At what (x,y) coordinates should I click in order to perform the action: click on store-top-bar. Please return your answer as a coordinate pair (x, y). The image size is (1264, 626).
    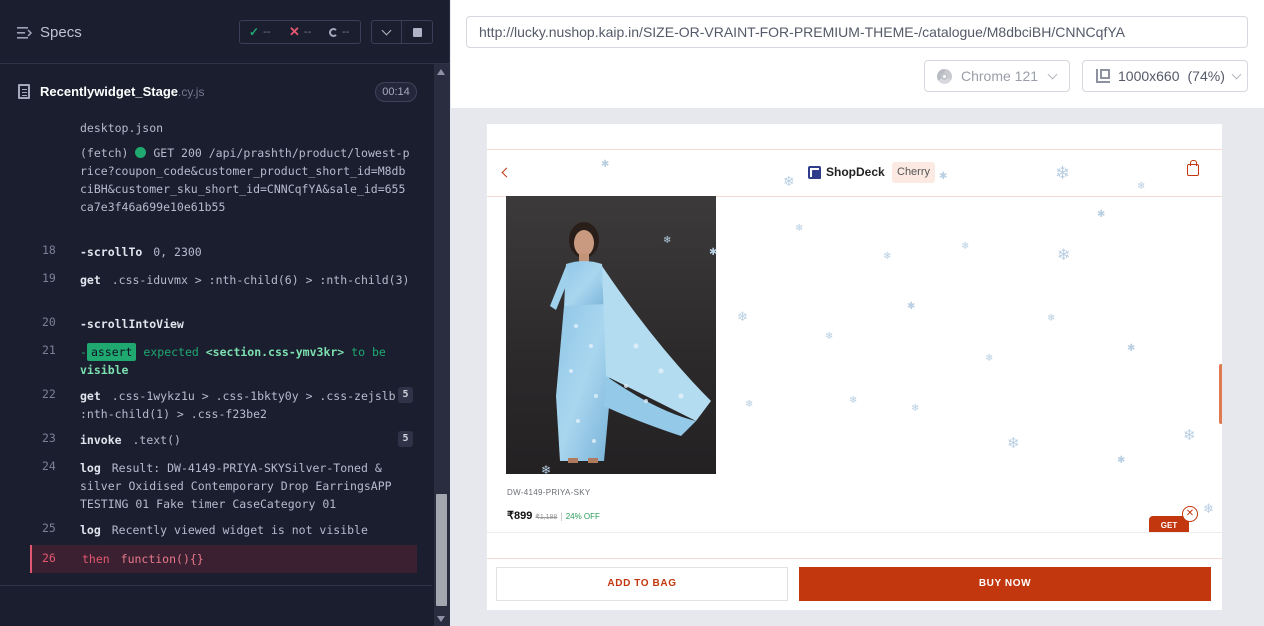
    Looking at the image, I should click on (854, 137).